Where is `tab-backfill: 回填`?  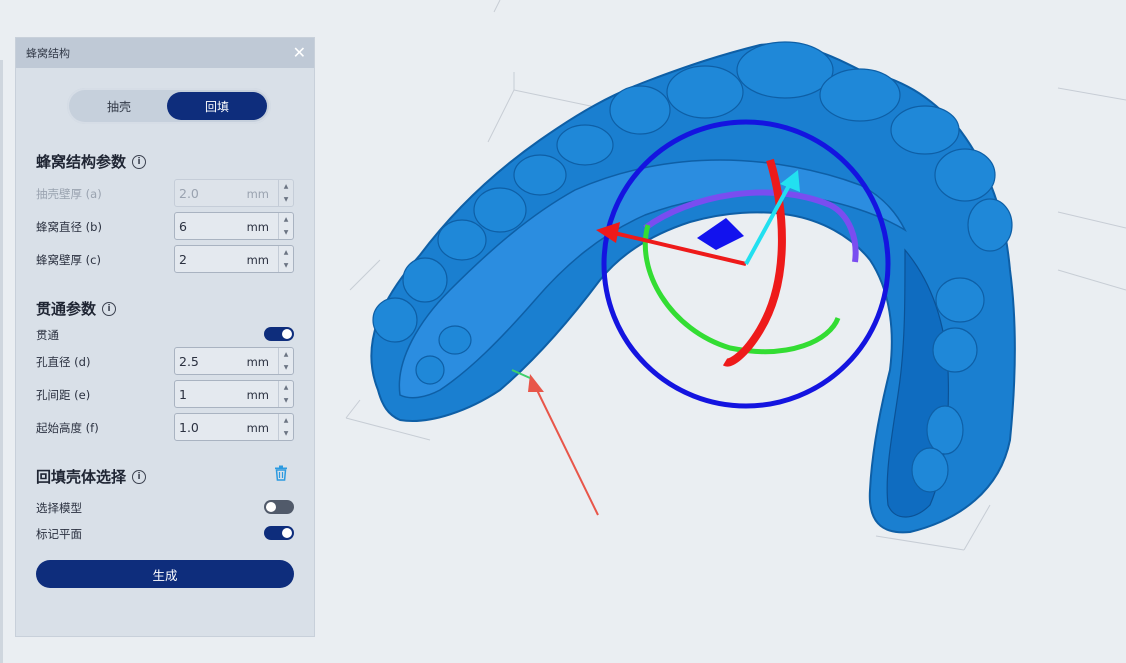 tab-backfill: 回填 is located at coordinates (217, 106).